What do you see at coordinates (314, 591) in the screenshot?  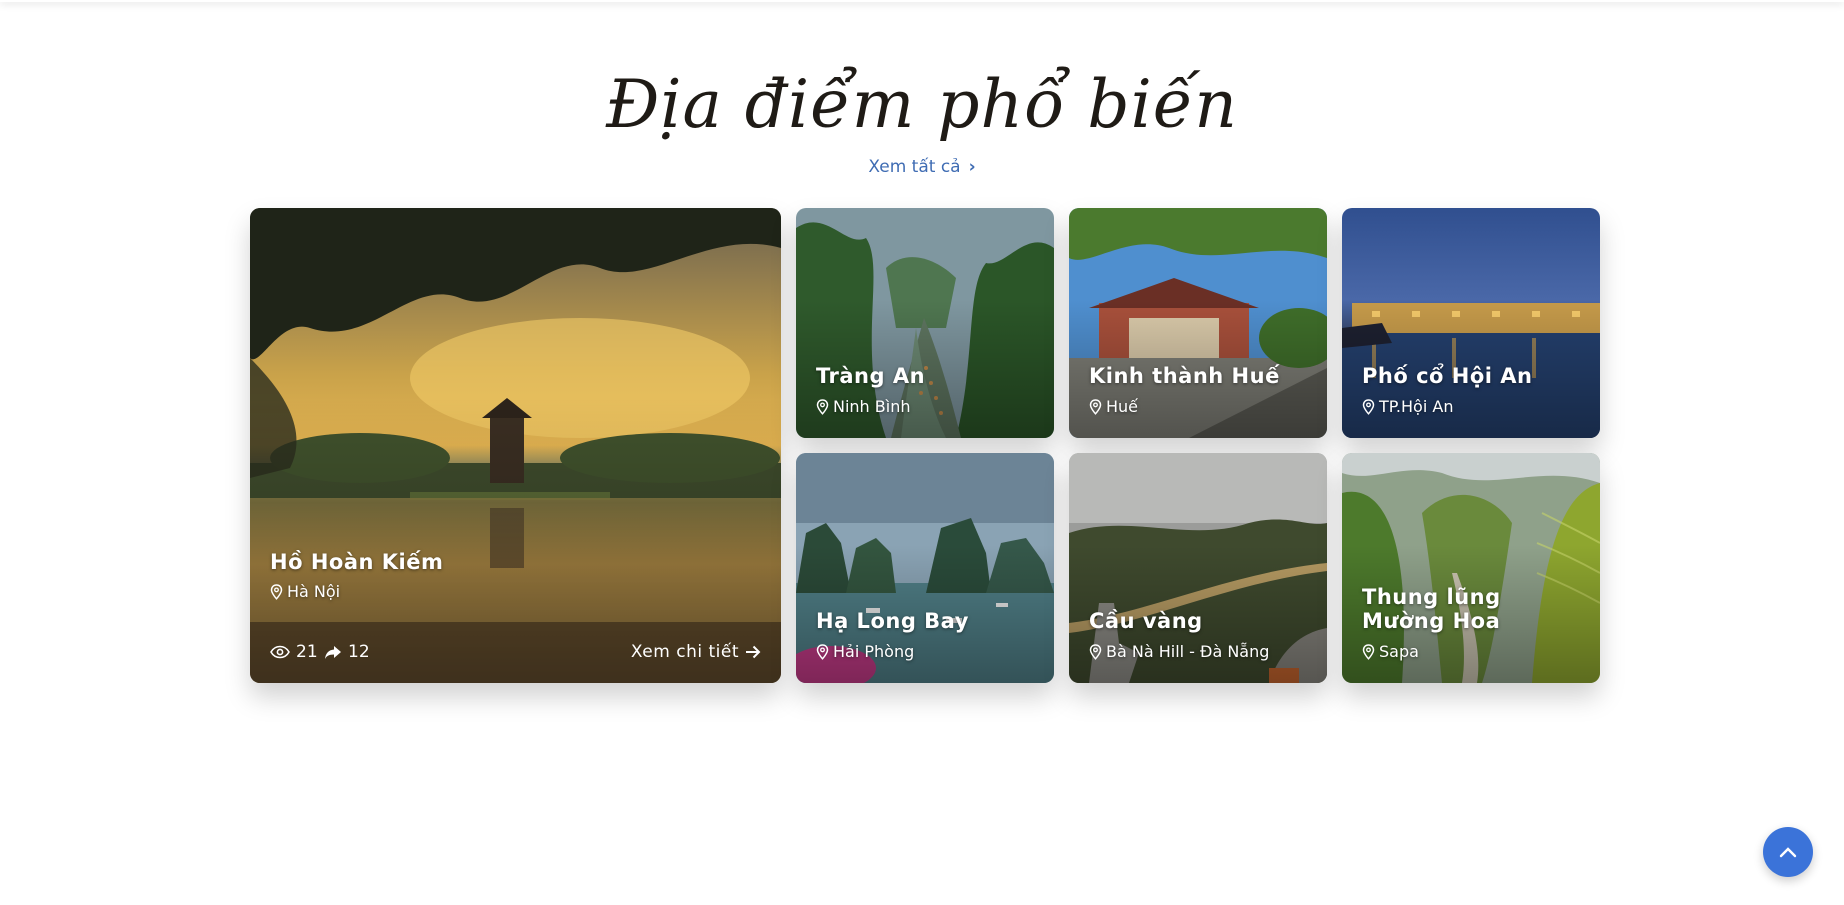 I see `place-location-text: Hà Nội` at bounding box center [314, 591].